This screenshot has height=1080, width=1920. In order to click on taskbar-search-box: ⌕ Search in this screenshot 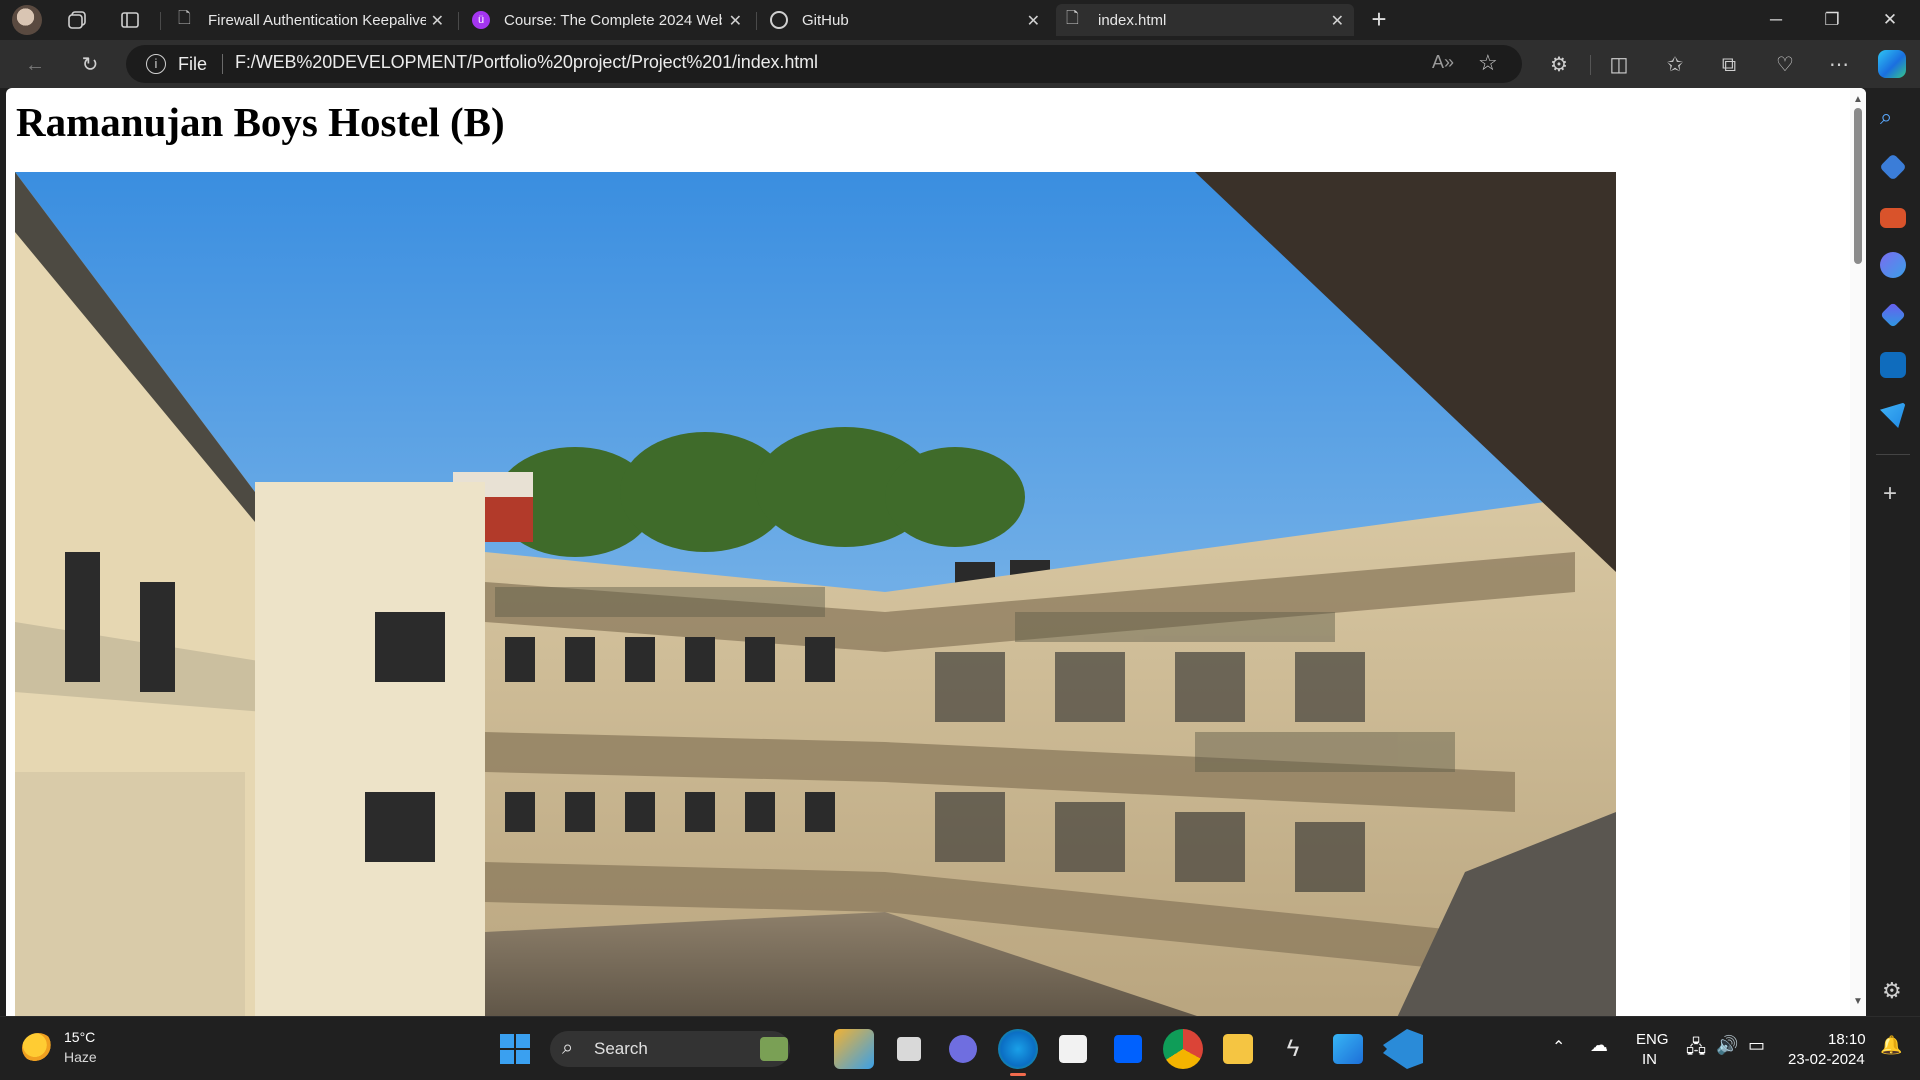, I will do `click(670, 1049)`.